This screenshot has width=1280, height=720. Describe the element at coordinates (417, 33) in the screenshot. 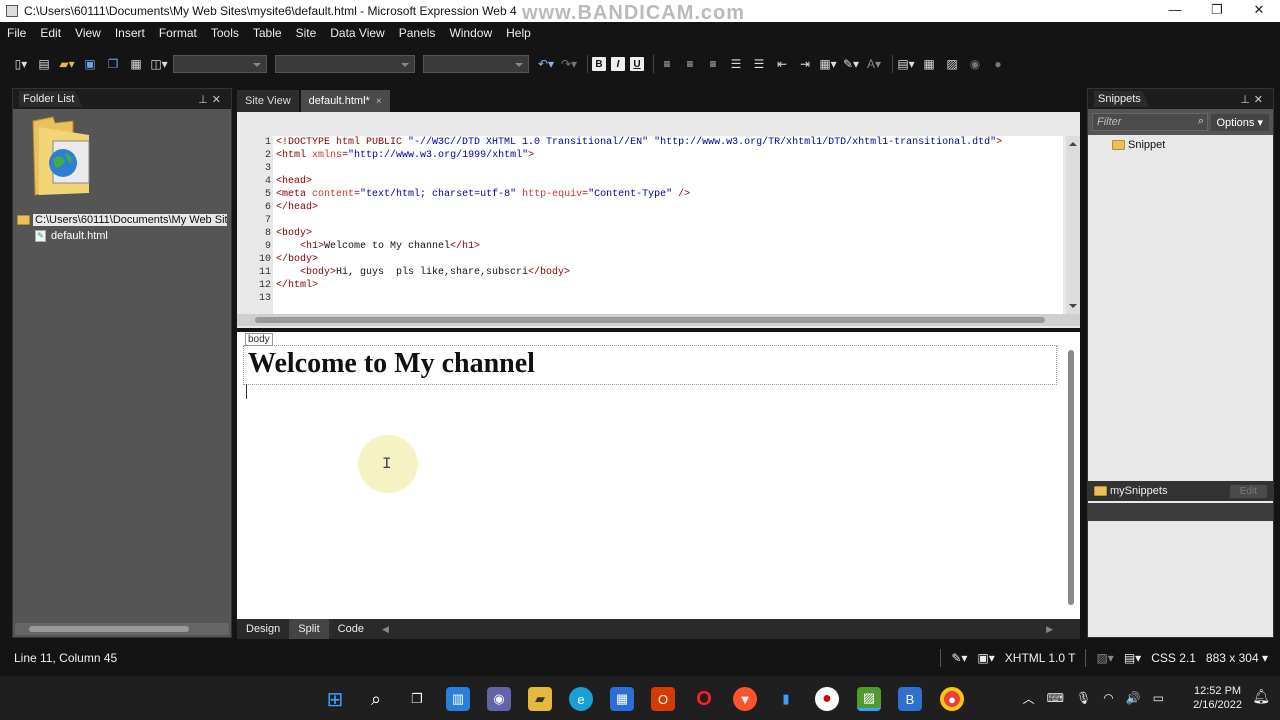

I see `menu-panels: Panels` at that location.